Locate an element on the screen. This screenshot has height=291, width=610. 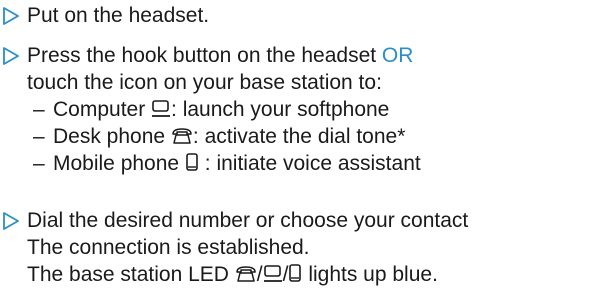
list-item-label: Mobile phone is located at coordinates (116, 163).